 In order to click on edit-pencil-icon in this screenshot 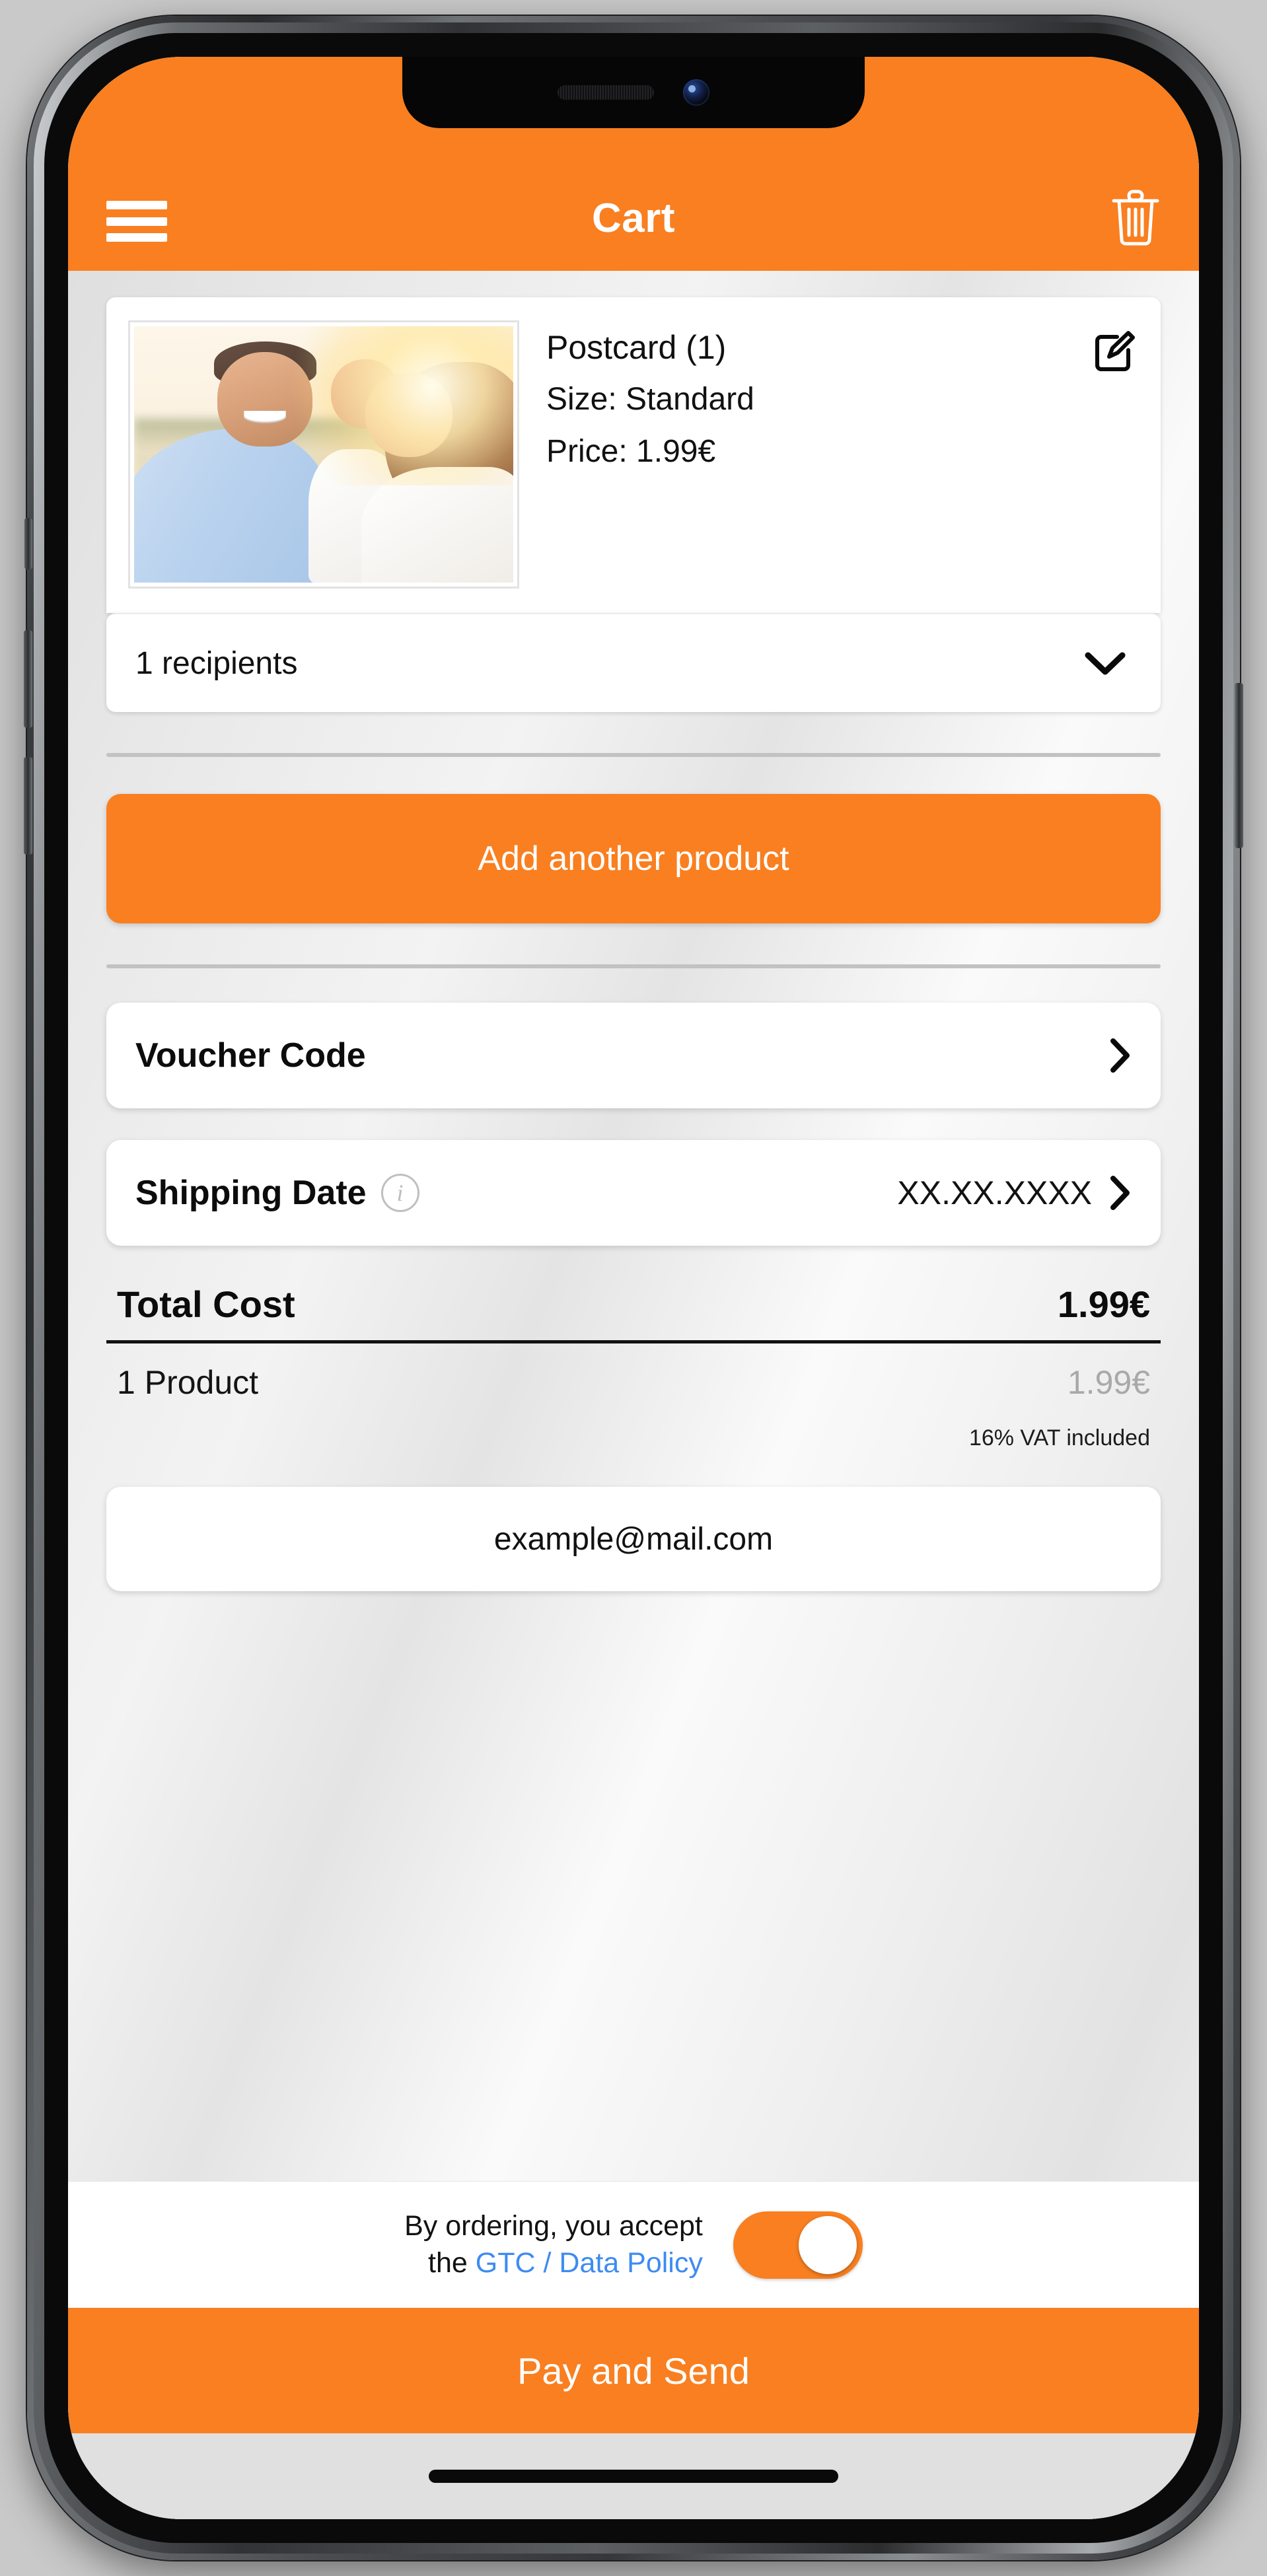, I will do `click(1114, 351)`.